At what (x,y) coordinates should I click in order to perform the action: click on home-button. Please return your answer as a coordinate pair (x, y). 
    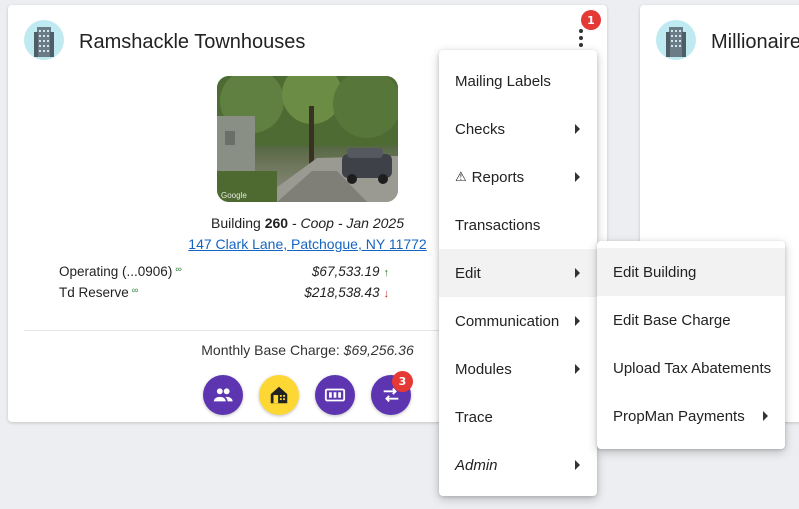
    Looking at the image, I should click on (279, 395).